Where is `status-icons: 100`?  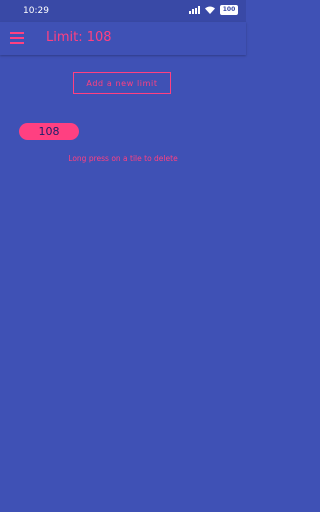
status-icons: 100 is located at coordinates (213, 10).